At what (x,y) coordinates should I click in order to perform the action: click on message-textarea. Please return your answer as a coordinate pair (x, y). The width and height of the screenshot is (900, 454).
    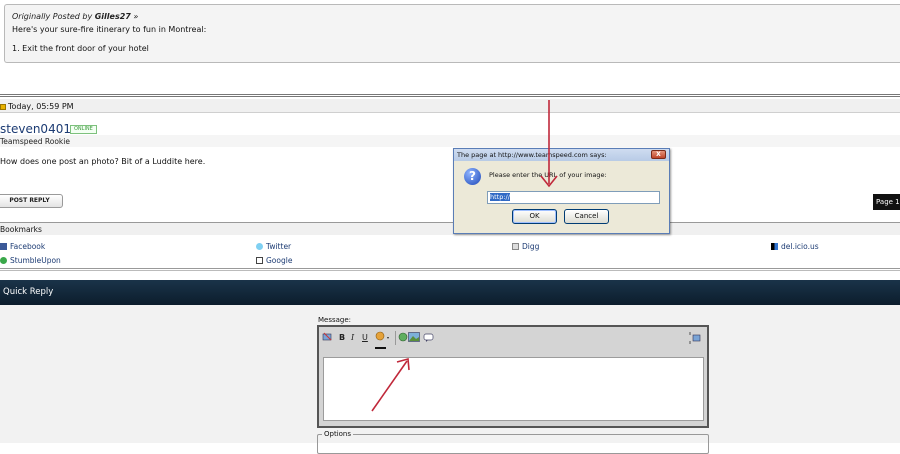
    Looking at the image, I should click on (513, 389).